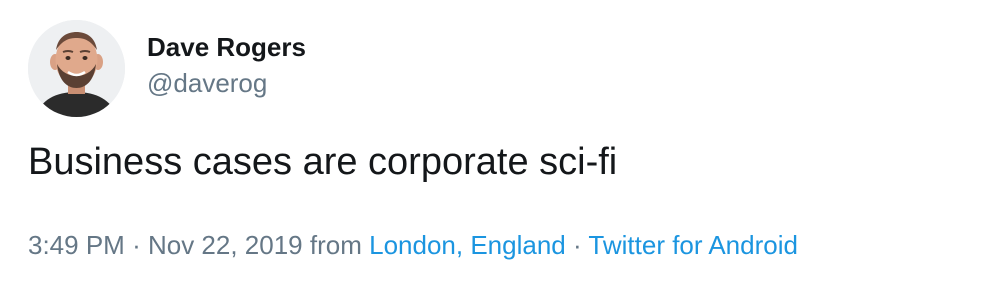  What do you see at coordinates (467, 245) in the screenshot?
I see `location-link: London, England` at bounding box center [467, 245].